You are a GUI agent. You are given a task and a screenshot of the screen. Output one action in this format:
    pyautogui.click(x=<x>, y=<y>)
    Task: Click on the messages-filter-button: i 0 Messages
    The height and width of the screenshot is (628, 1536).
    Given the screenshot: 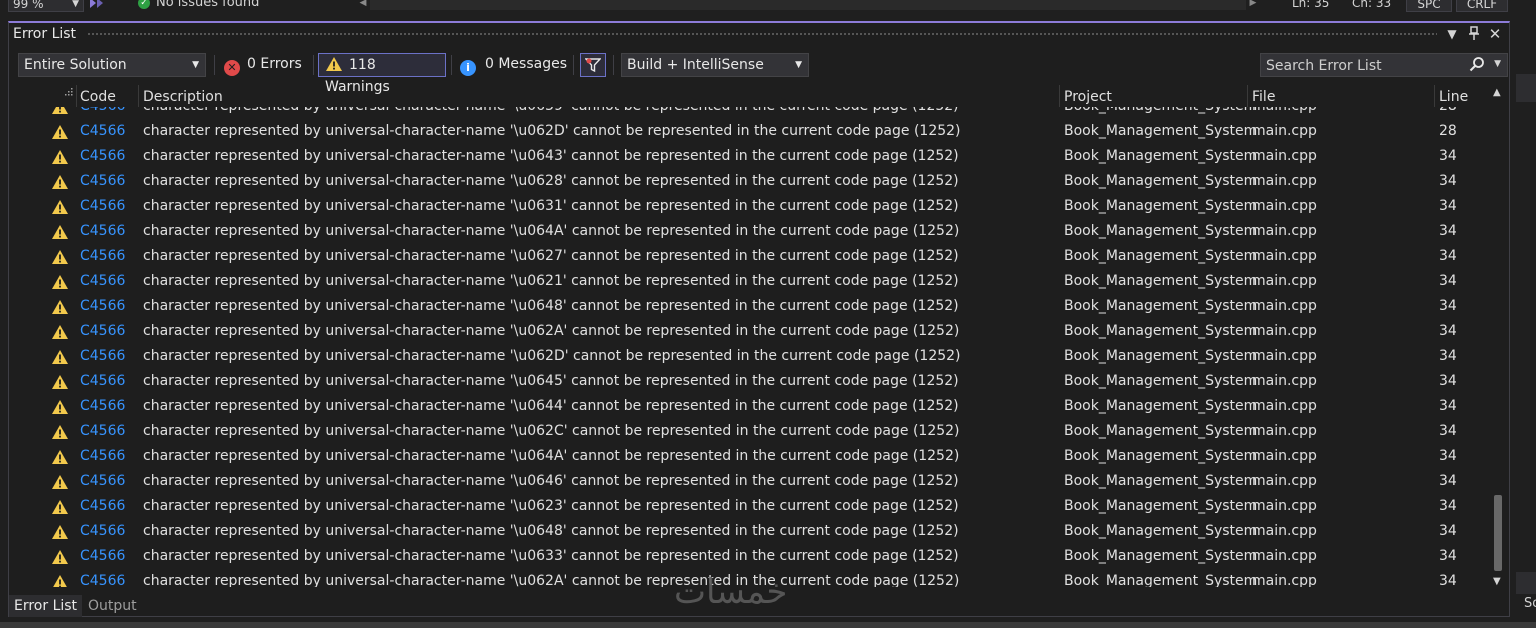 What is the action you would take?
    pyautogui.click(x=513, y=65)
    